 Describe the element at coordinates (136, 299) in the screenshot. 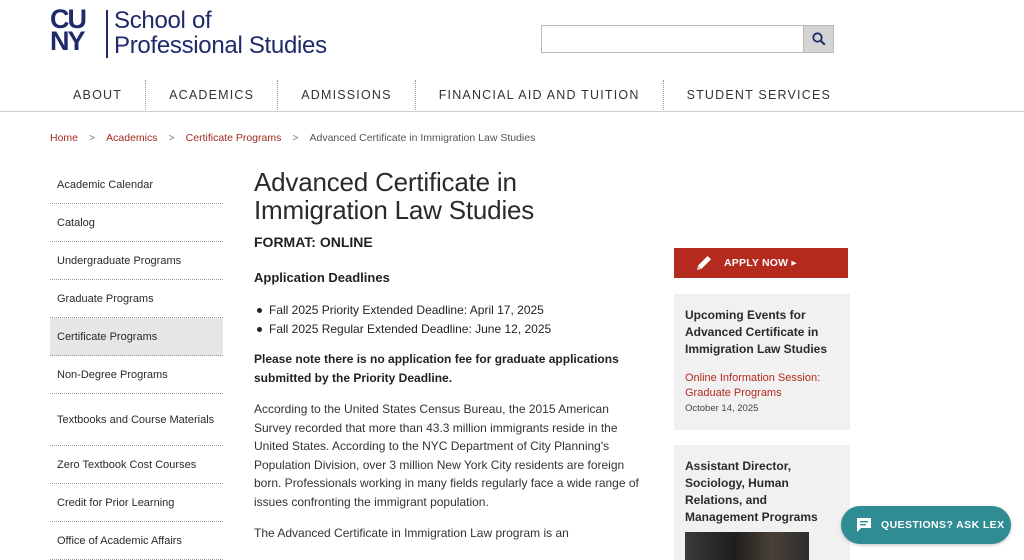

I see `sidebar-item-graduate-programs: Graduate Programs` at that location.